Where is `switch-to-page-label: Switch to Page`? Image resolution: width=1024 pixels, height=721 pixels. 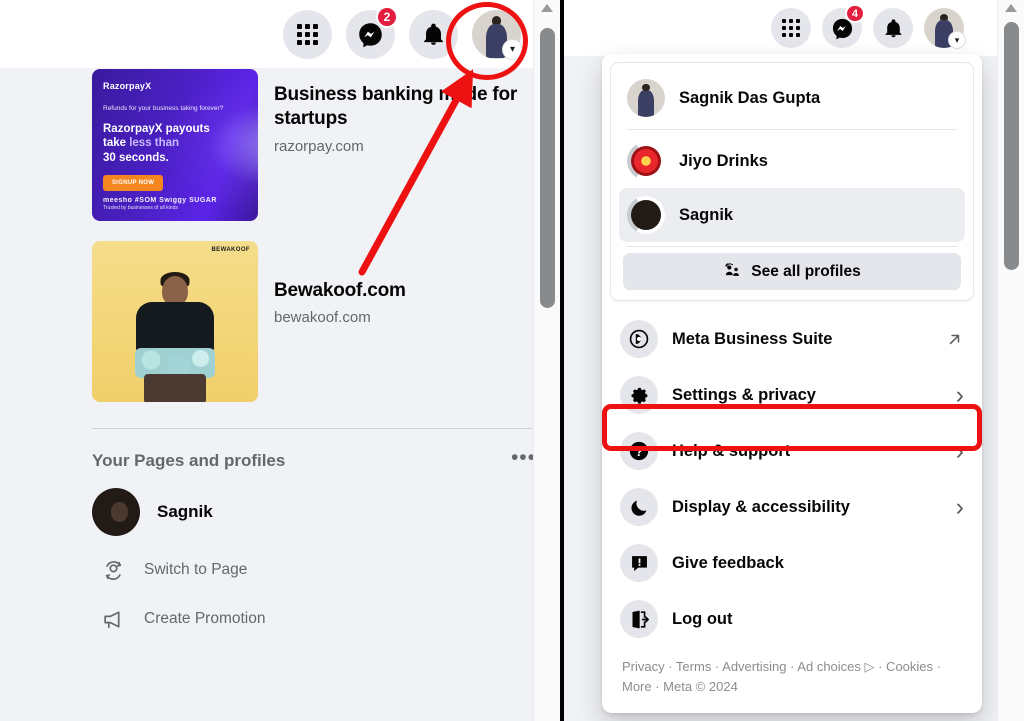 switch-to-page-label: Switch to Page is located at coordinates (196, 569).